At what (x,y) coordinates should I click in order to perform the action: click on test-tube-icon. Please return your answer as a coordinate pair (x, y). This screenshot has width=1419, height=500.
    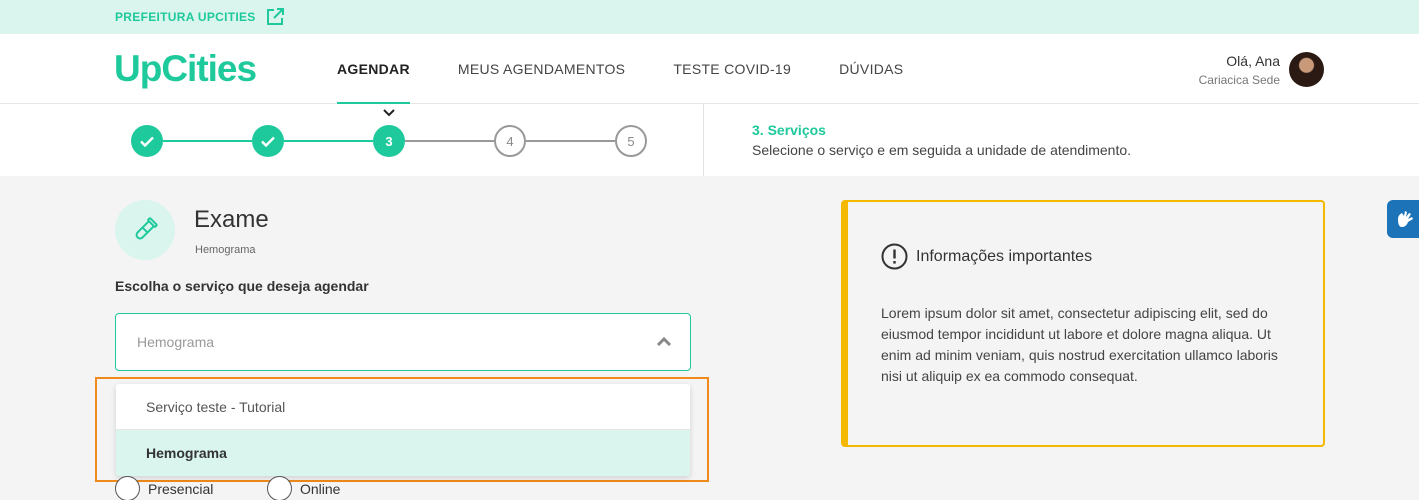
    Looking at the image, I should click on (145, 230).